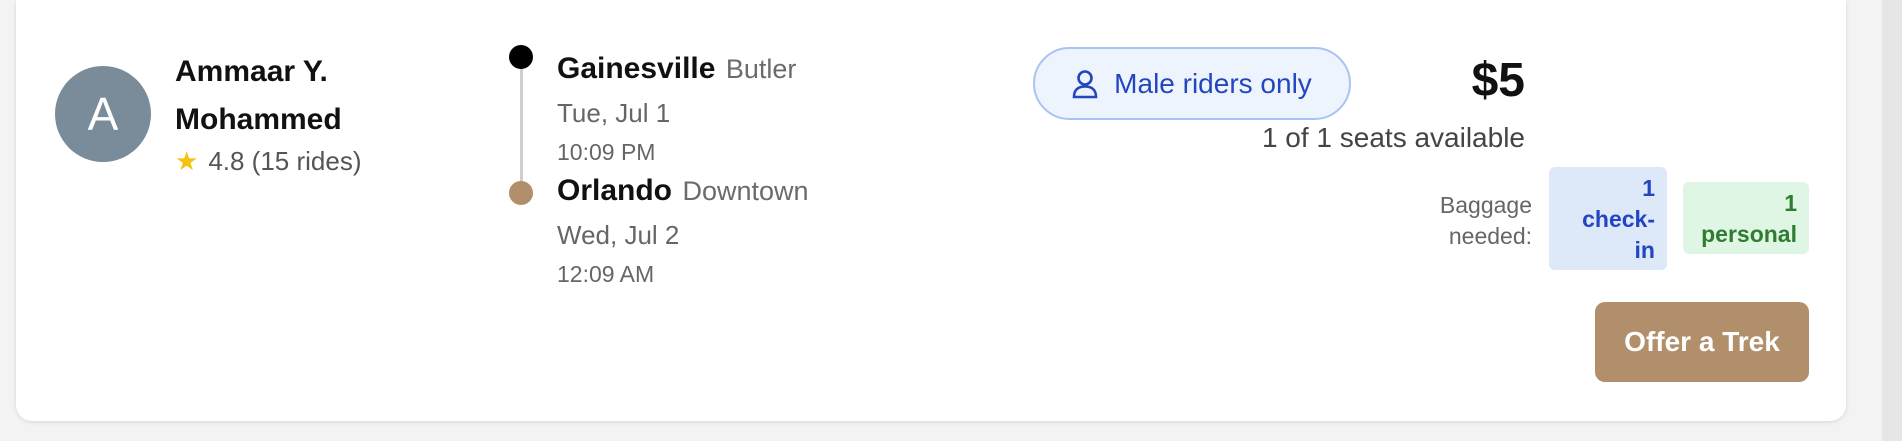  I want to click on checkin-line3: in, so click(1644, 250).